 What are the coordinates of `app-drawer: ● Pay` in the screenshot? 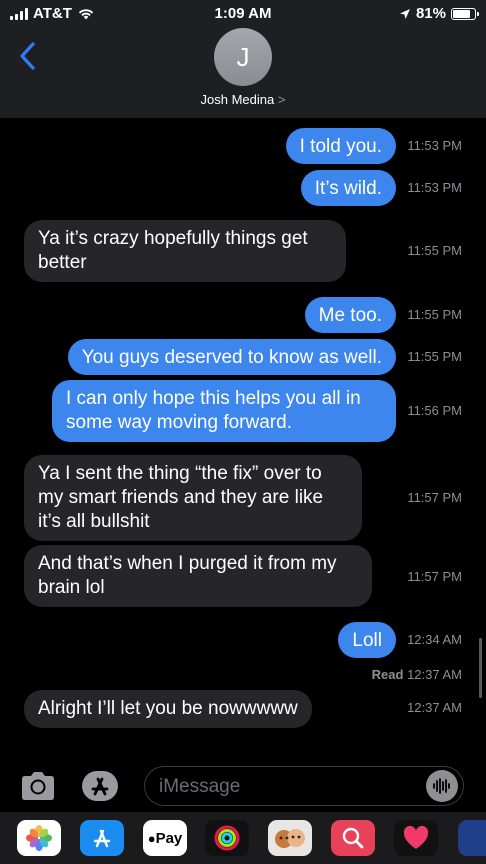 It's located at (243, 838).